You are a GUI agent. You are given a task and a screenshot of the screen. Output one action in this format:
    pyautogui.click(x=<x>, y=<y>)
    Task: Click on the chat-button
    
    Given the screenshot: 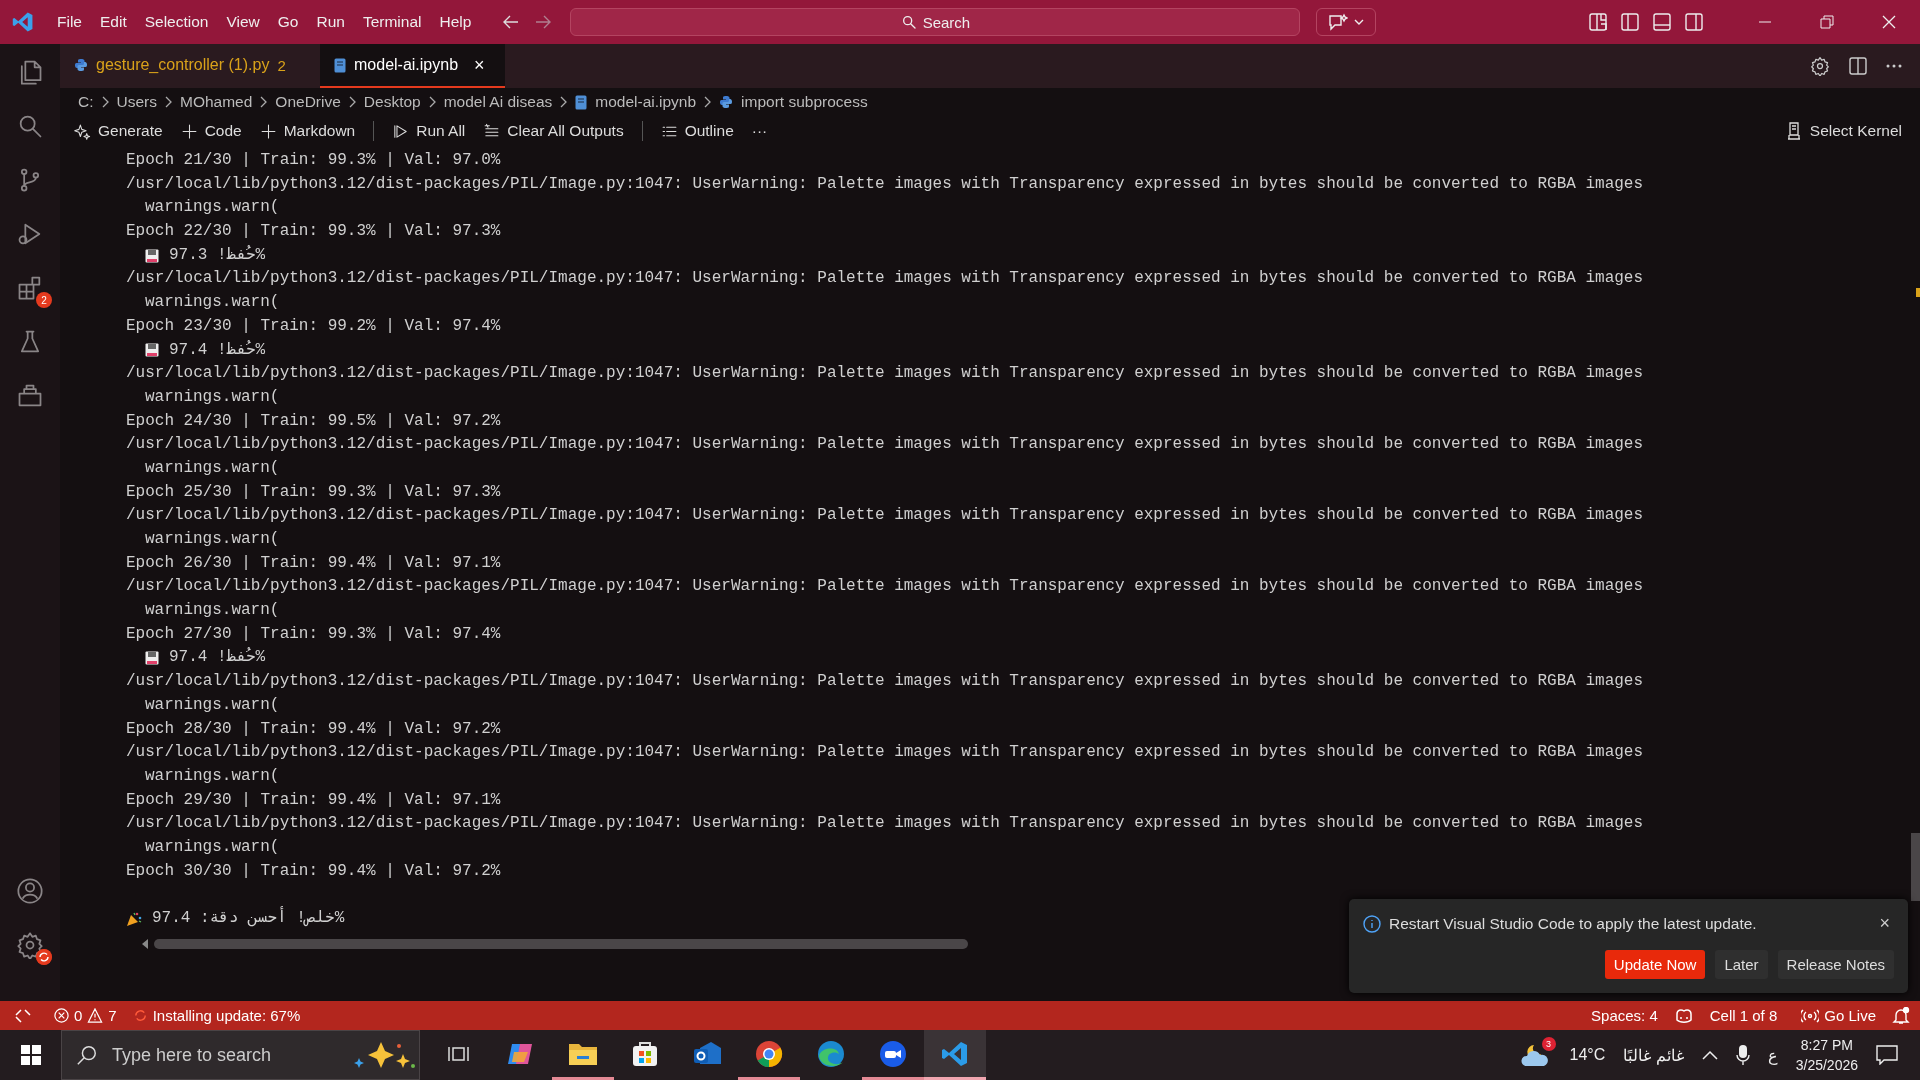 What is the action you would take?
    pyautogui.click(x=1346, y=22)
    